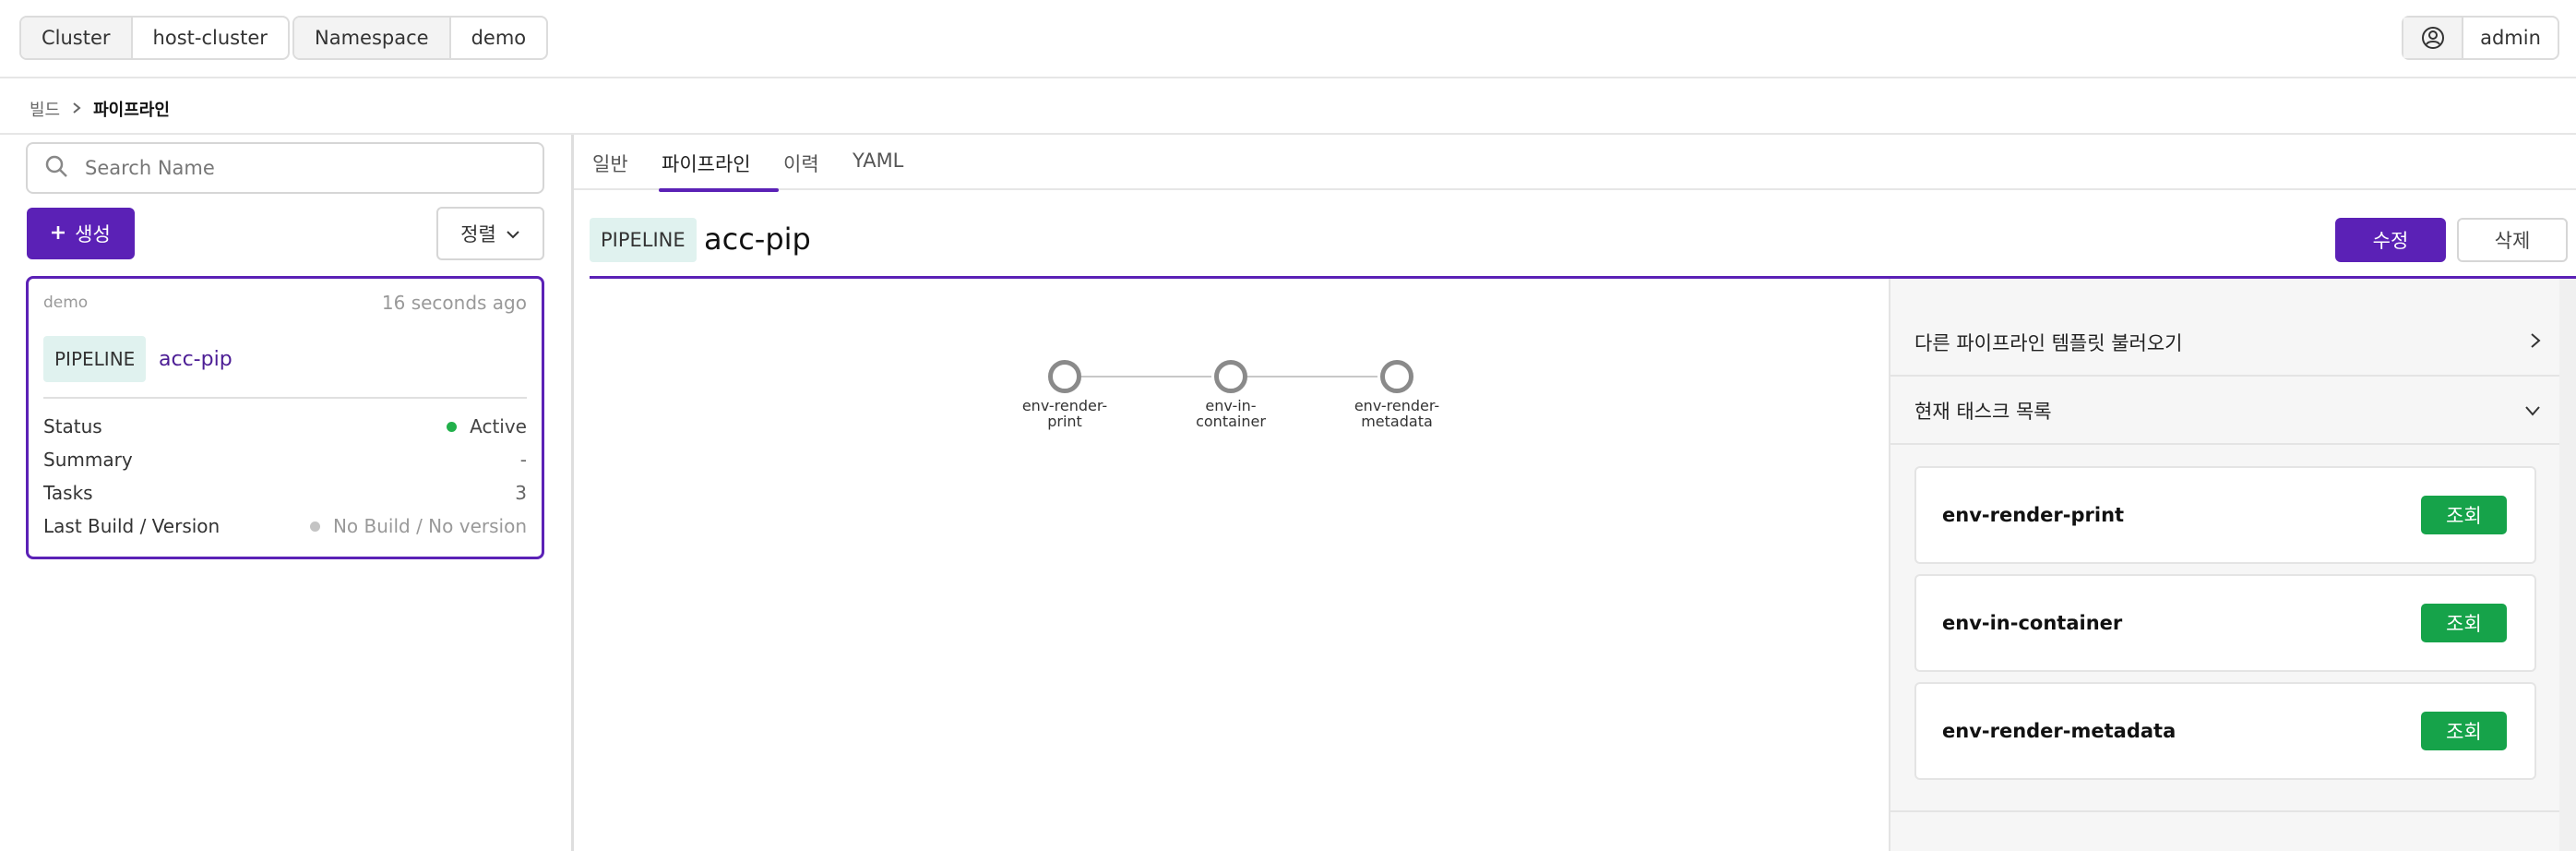 The width and height of the screenshot is (2576, 851). I want to click on status-value: Active, so click(487, 426).